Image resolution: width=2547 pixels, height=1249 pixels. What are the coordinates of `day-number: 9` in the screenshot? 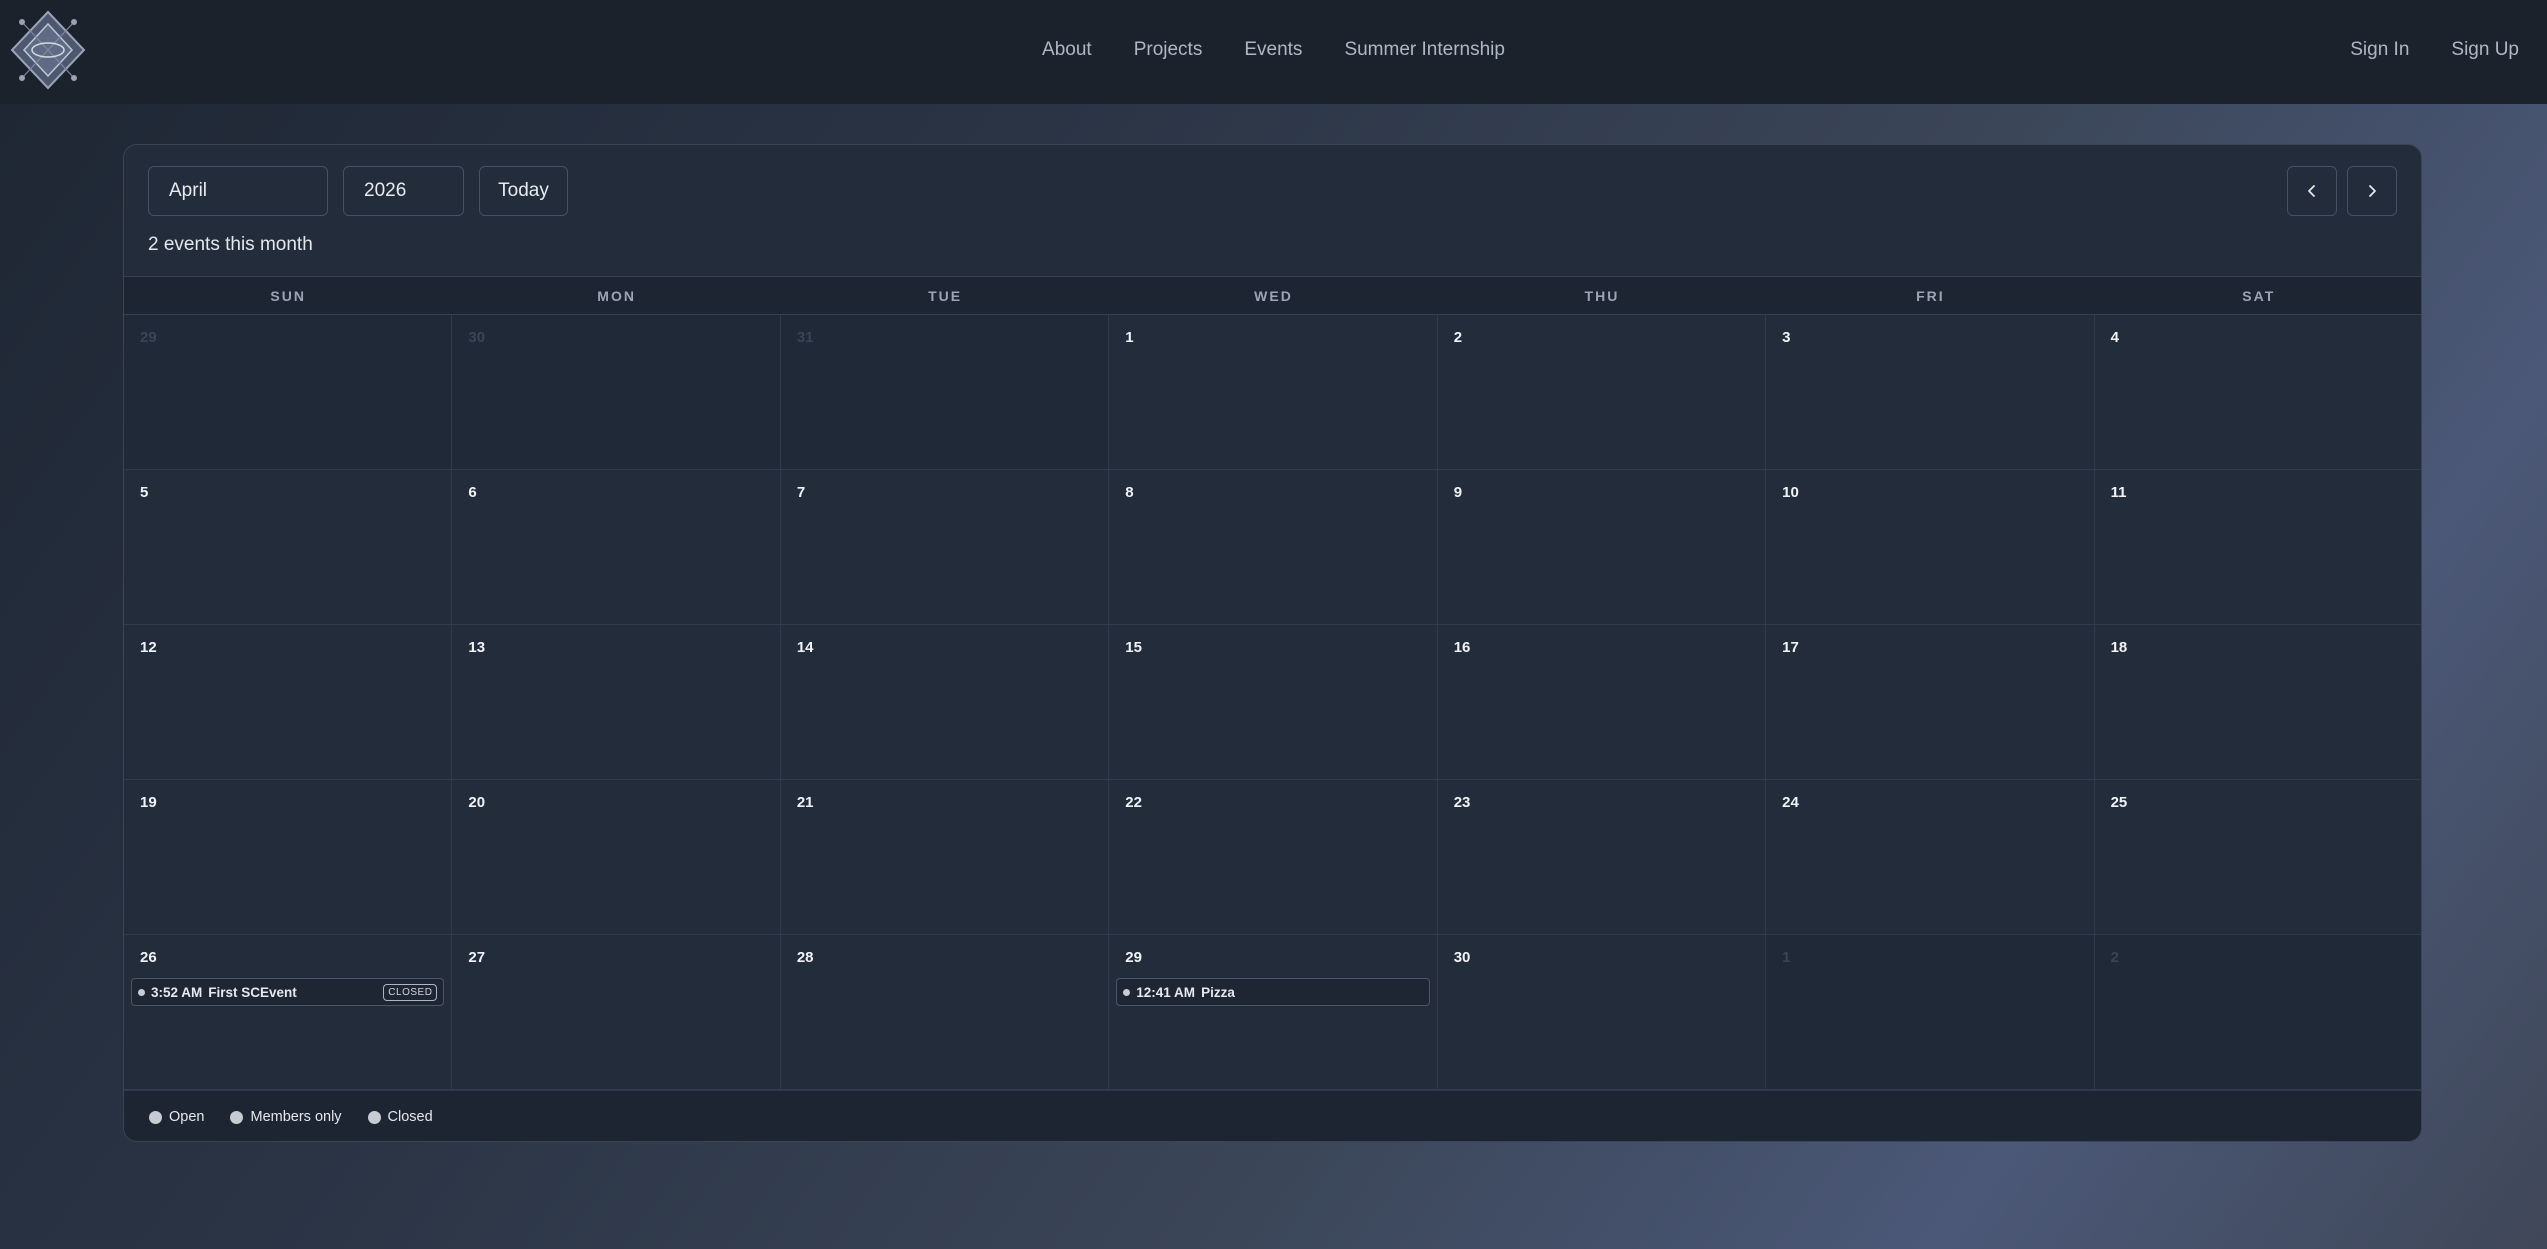 It's located at (1458, 492).